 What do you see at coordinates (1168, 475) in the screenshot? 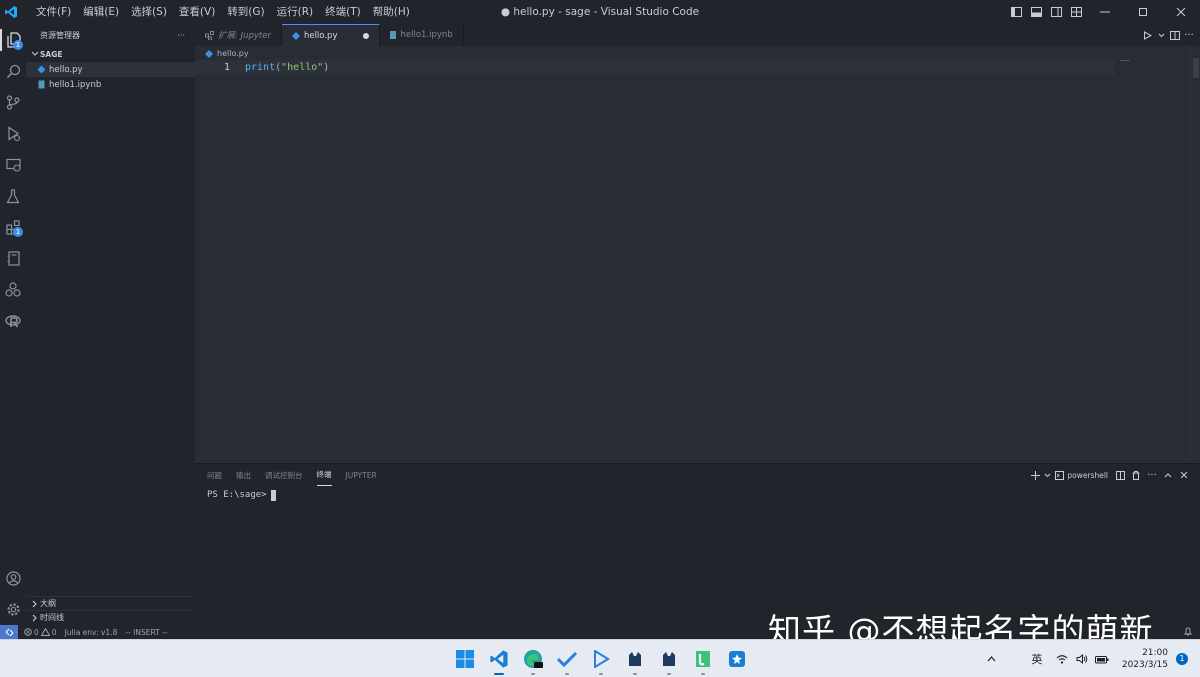
I see `maximize-panel-icon` at bounding box center [1168, 475].